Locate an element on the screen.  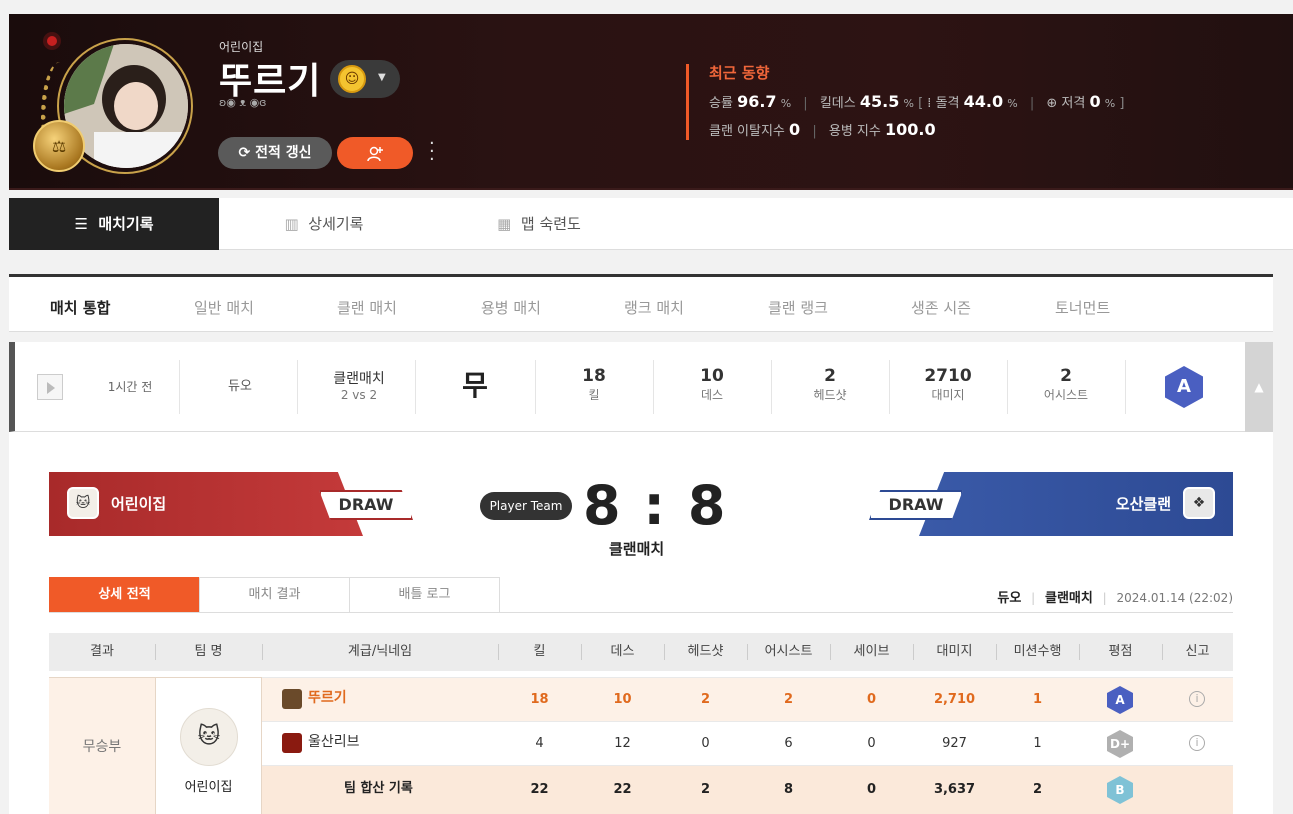
total-saves: 0 is located at coordinates (871, 789).